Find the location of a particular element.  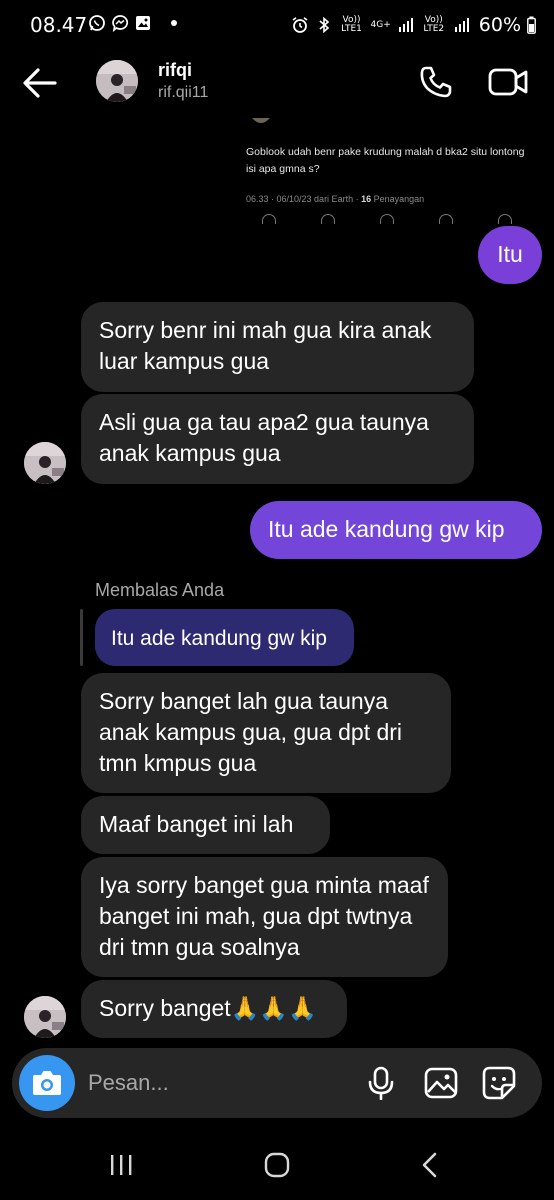

whatsapp-icon is located at coordinates (97, 23).